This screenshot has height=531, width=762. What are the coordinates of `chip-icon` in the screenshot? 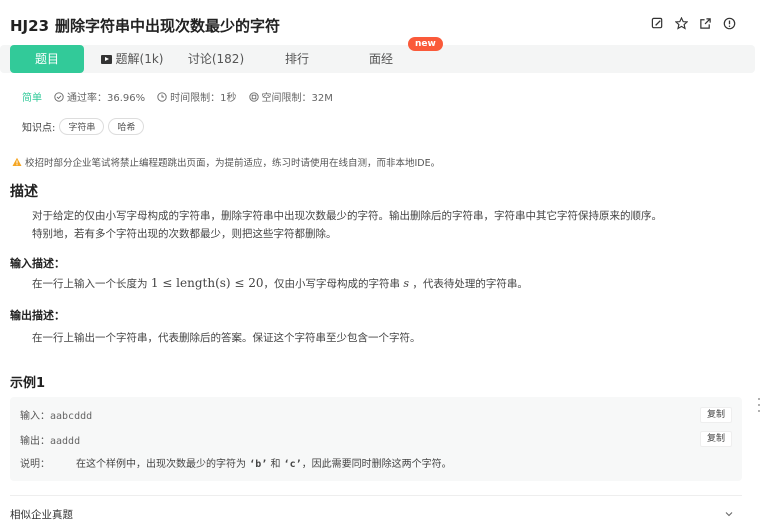 It's located at (253, 96).